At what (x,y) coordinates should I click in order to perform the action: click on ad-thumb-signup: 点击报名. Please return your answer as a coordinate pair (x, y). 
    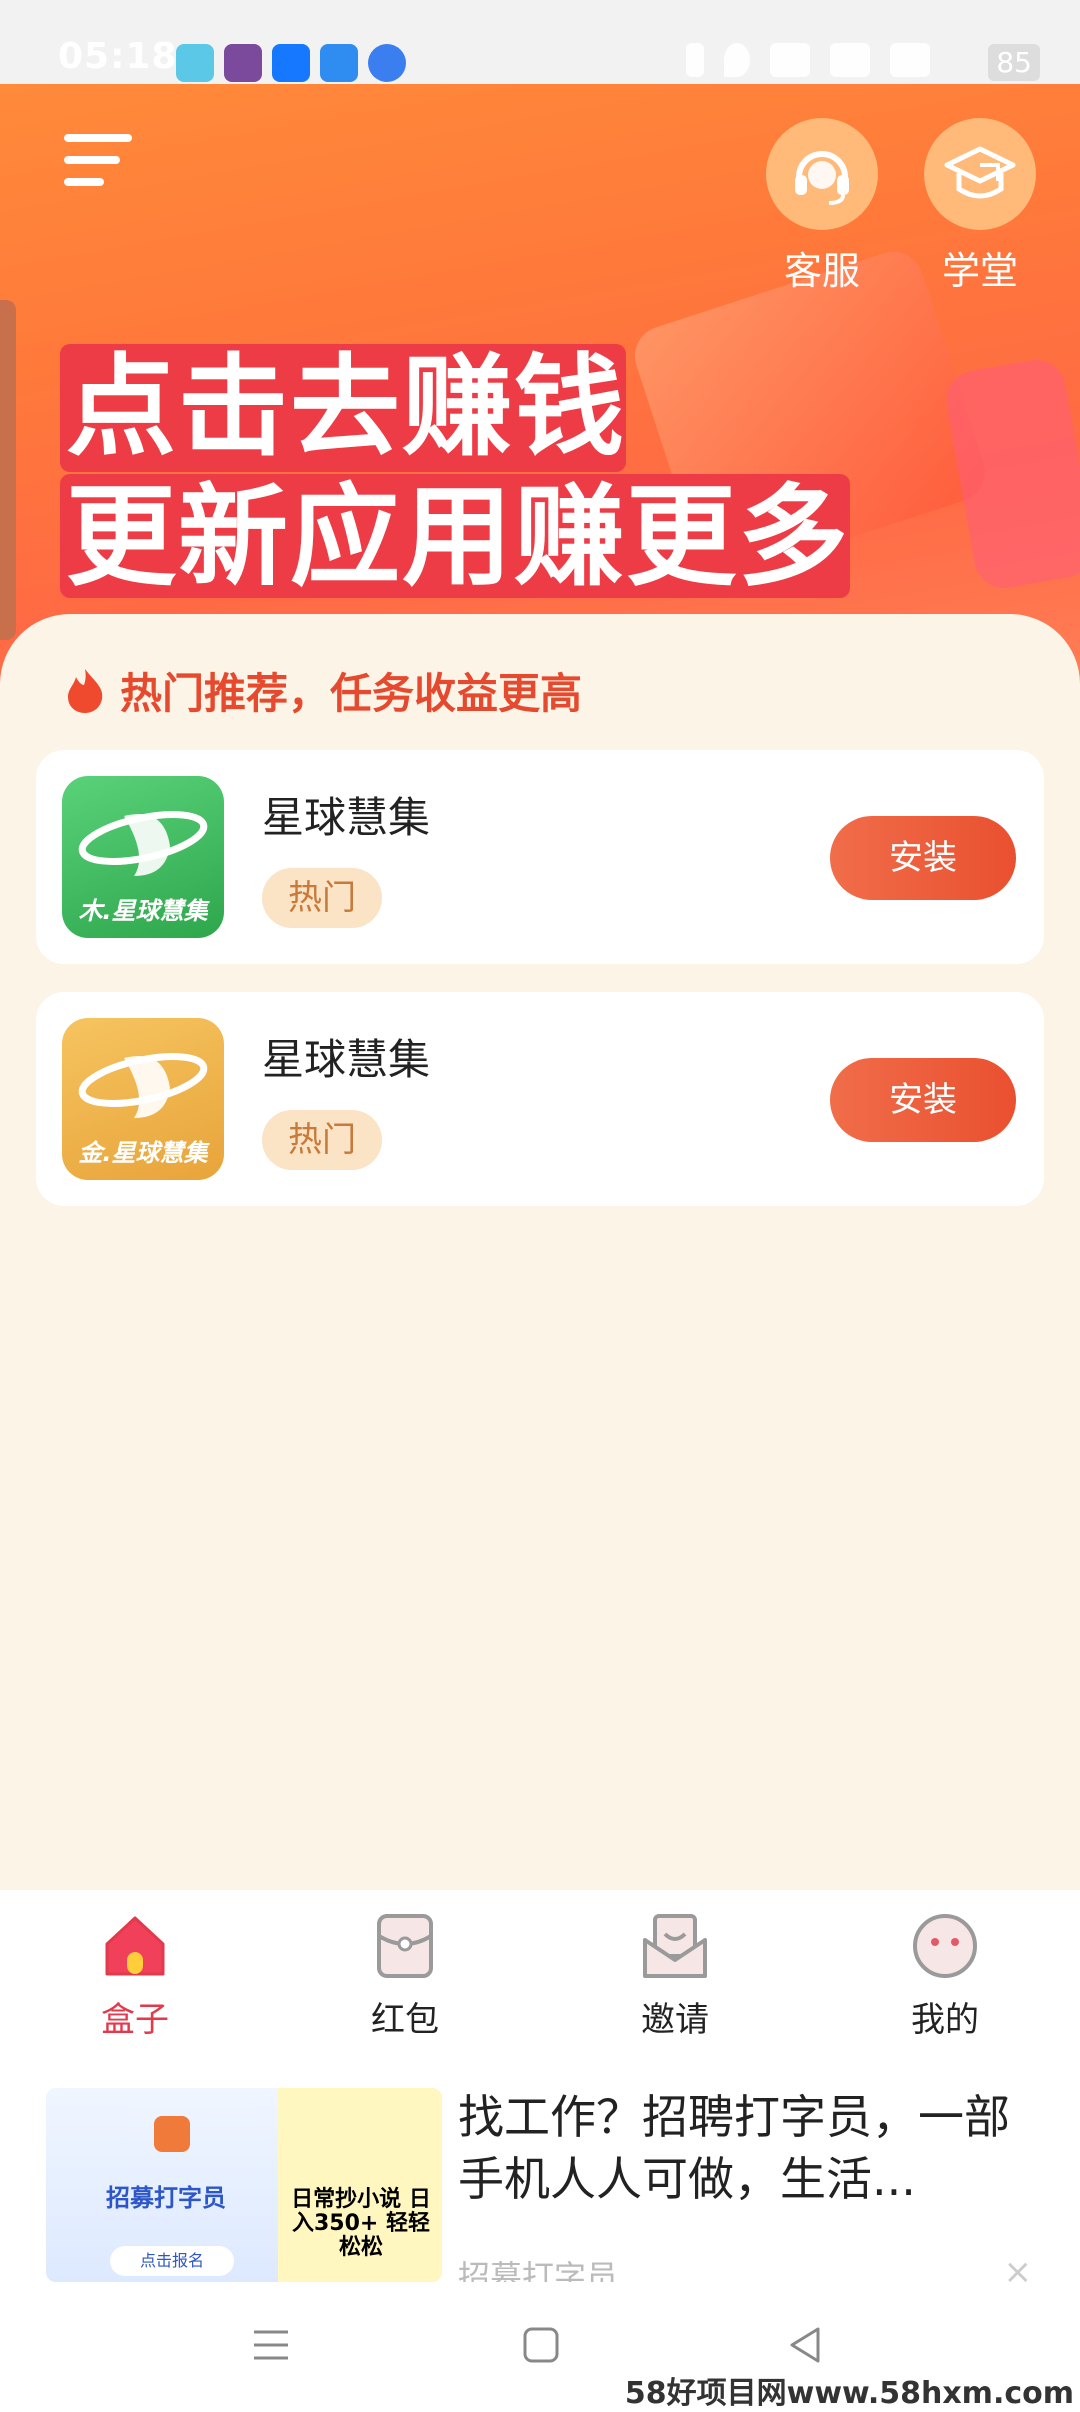
    Looking at the image, I should click on (172, 2261).